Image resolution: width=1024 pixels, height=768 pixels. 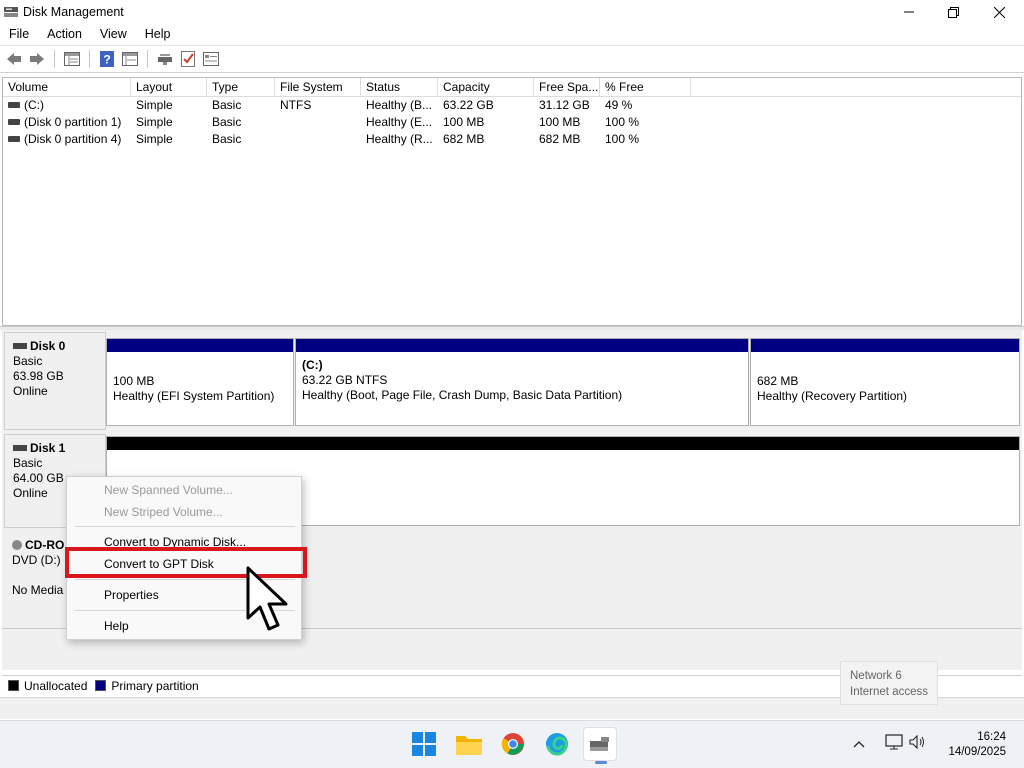 What do you see at coordinates (48, 448) in the screenshot?
I see `disk-name: Disk 1` at bounding box center [48, 448].